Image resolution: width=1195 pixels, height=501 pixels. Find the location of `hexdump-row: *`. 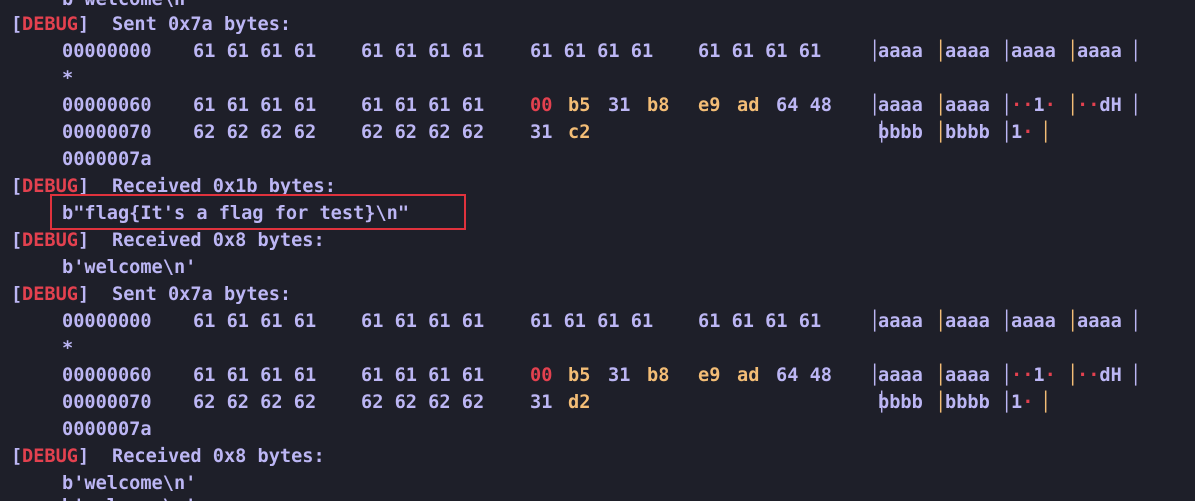

hexdump-row: * is located at coordinates (36, 348).